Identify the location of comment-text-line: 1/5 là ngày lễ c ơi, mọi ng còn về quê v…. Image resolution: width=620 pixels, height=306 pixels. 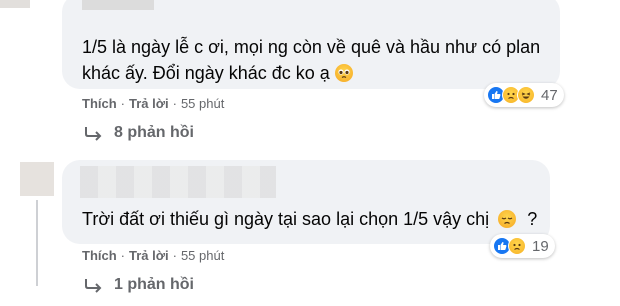
(311, 47).